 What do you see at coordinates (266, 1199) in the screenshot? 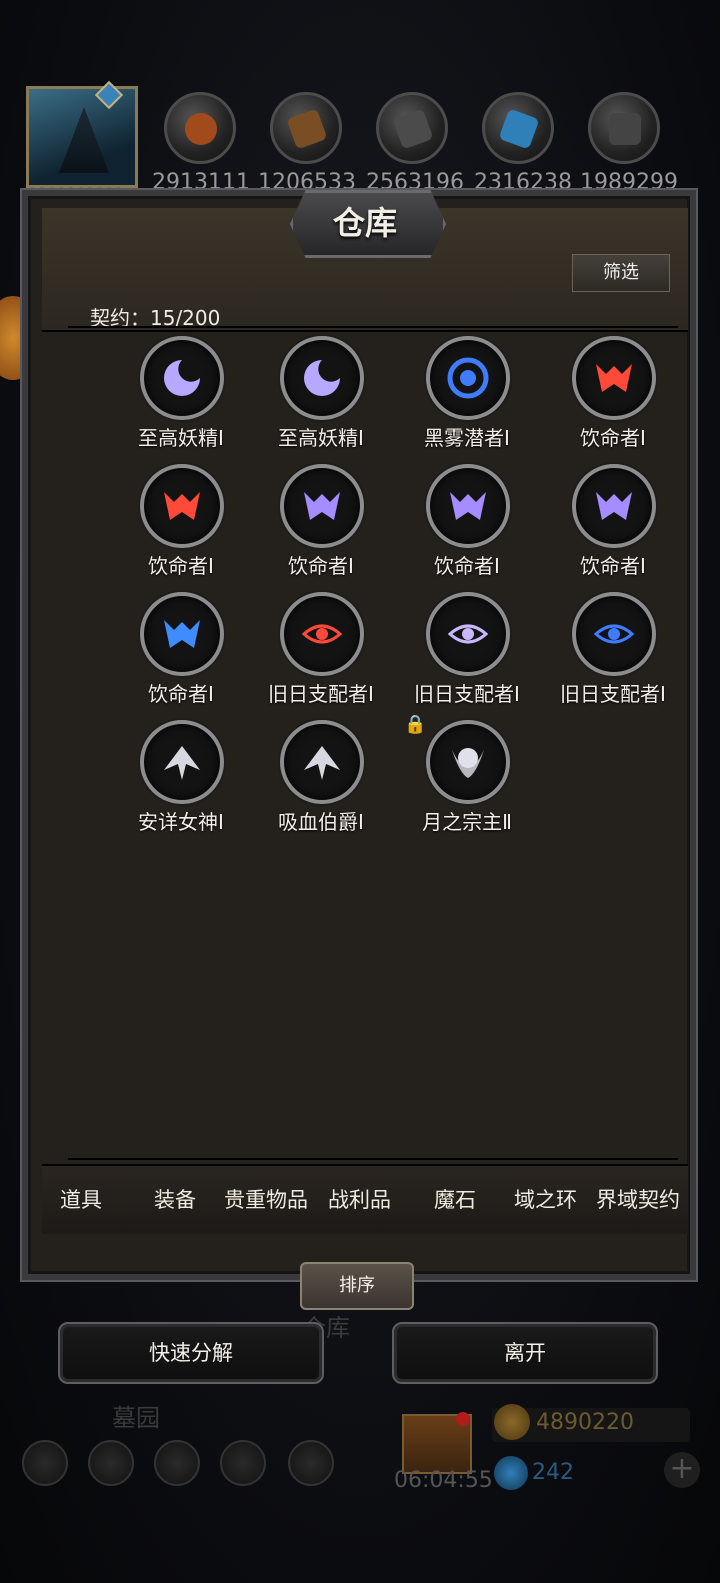
I see `tab-valuables: 贵重物品` at bounding box center [266, 1199].